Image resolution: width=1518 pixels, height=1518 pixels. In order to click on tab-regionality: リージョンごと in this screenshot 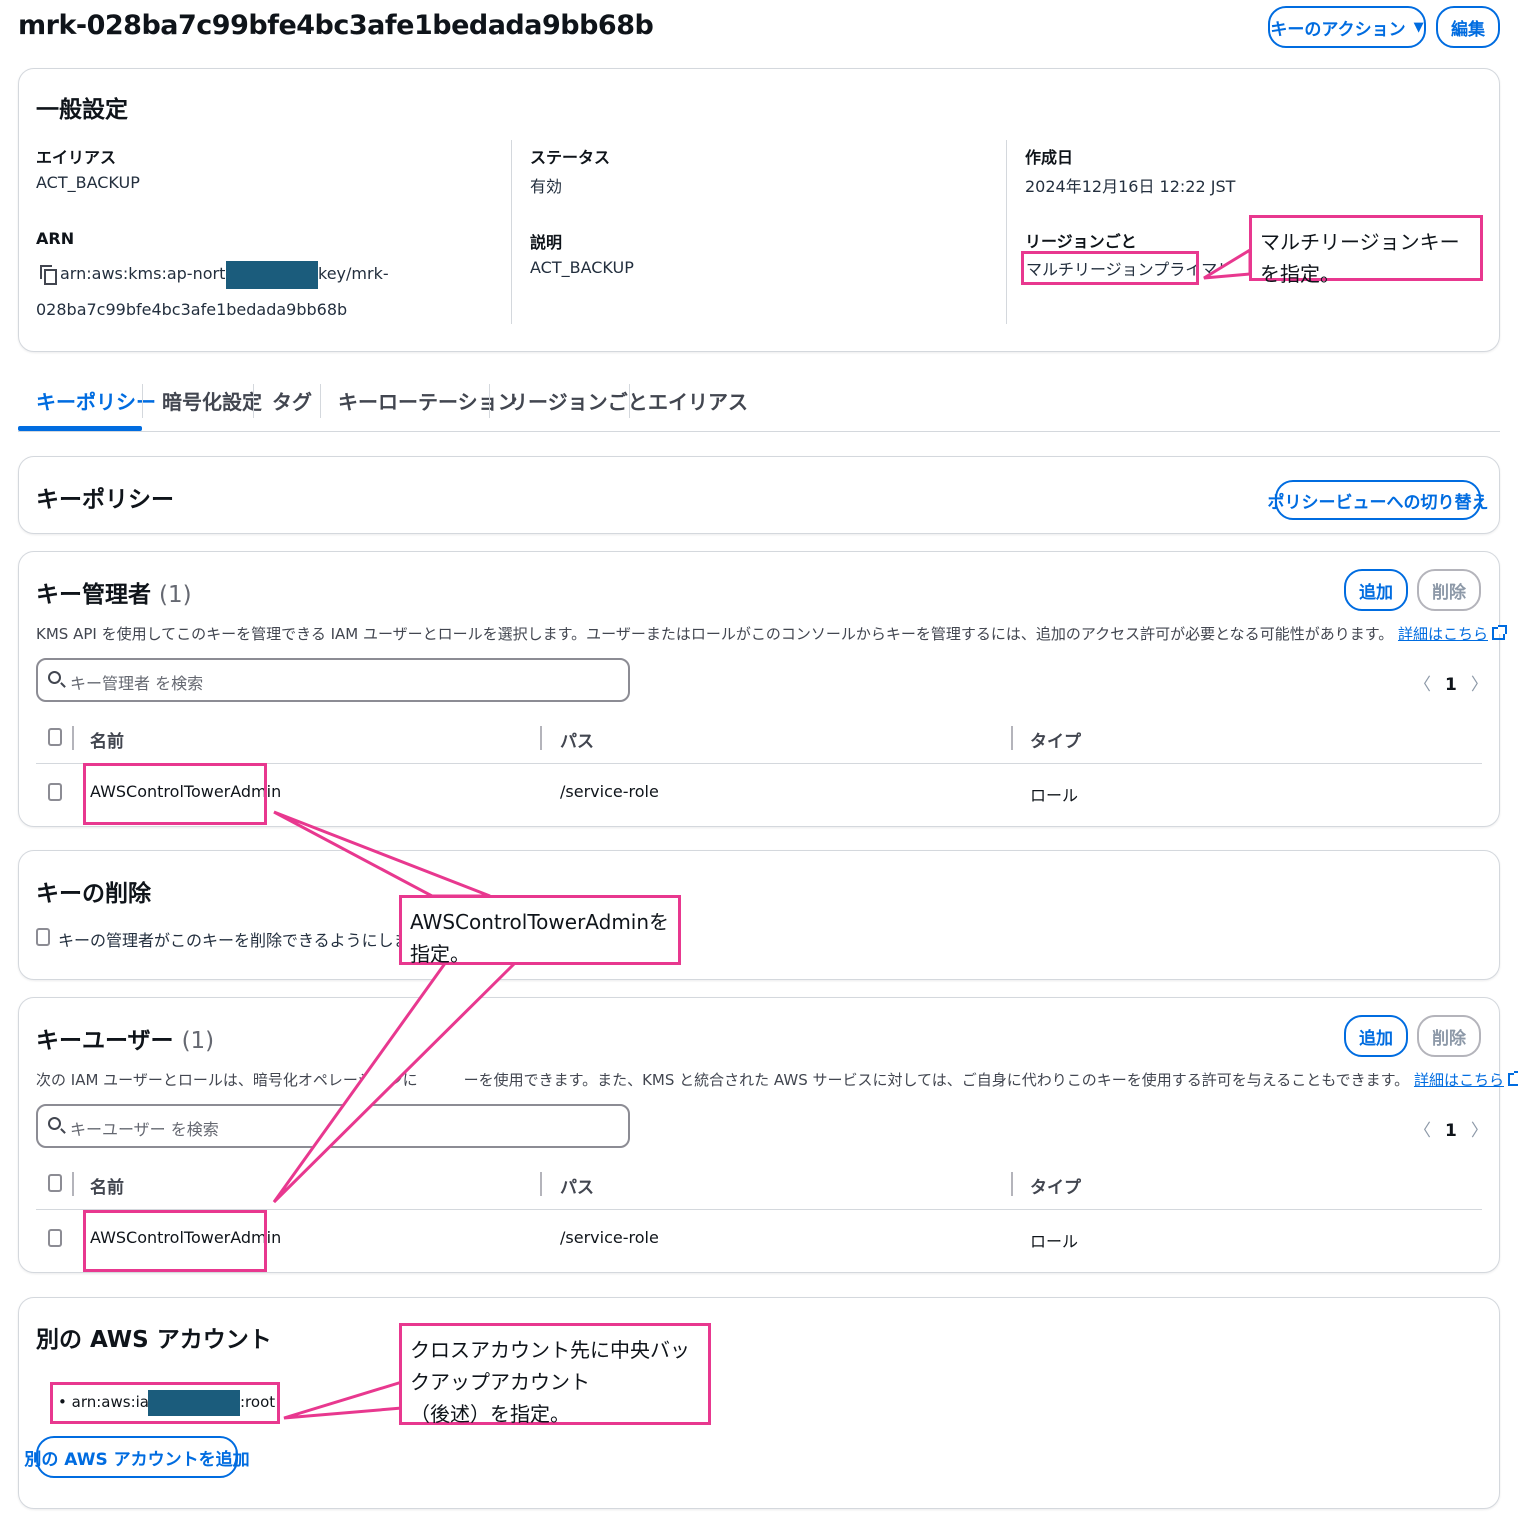, I will do `click(578, 400)`.